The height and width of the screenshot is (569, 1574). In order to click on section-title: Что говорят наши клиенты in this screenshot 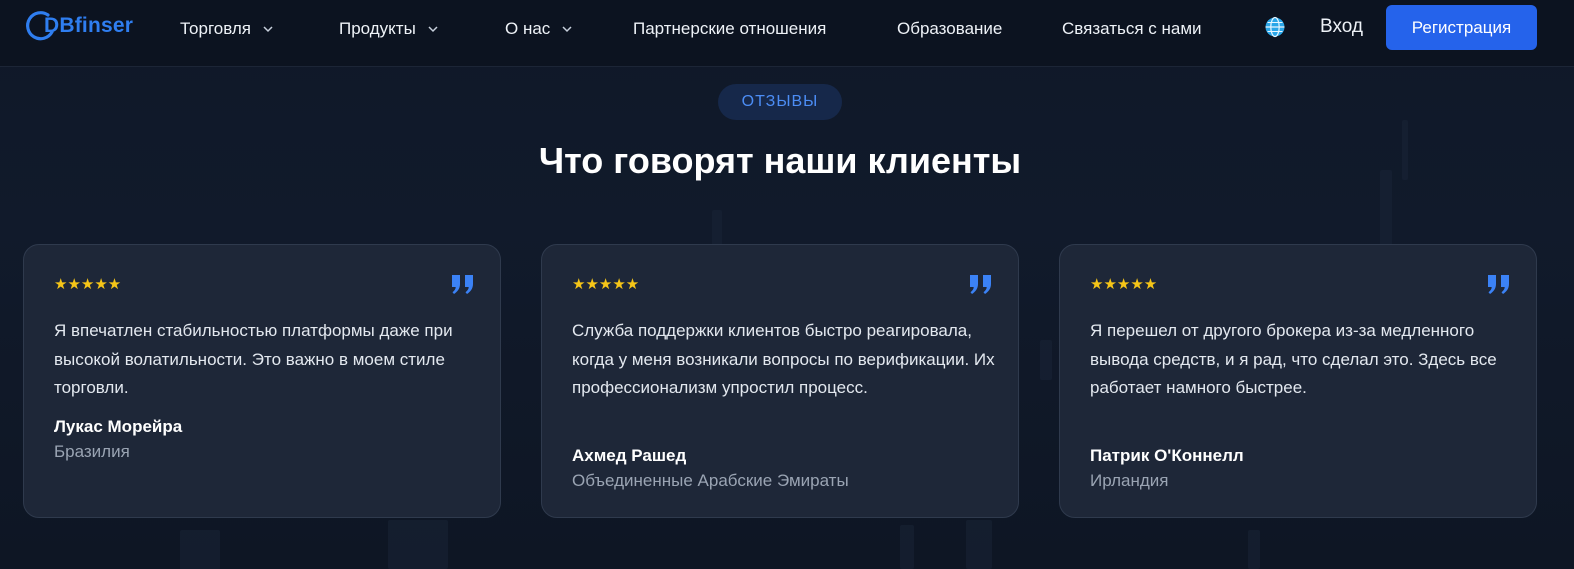, I will do `click(780, 160)`.